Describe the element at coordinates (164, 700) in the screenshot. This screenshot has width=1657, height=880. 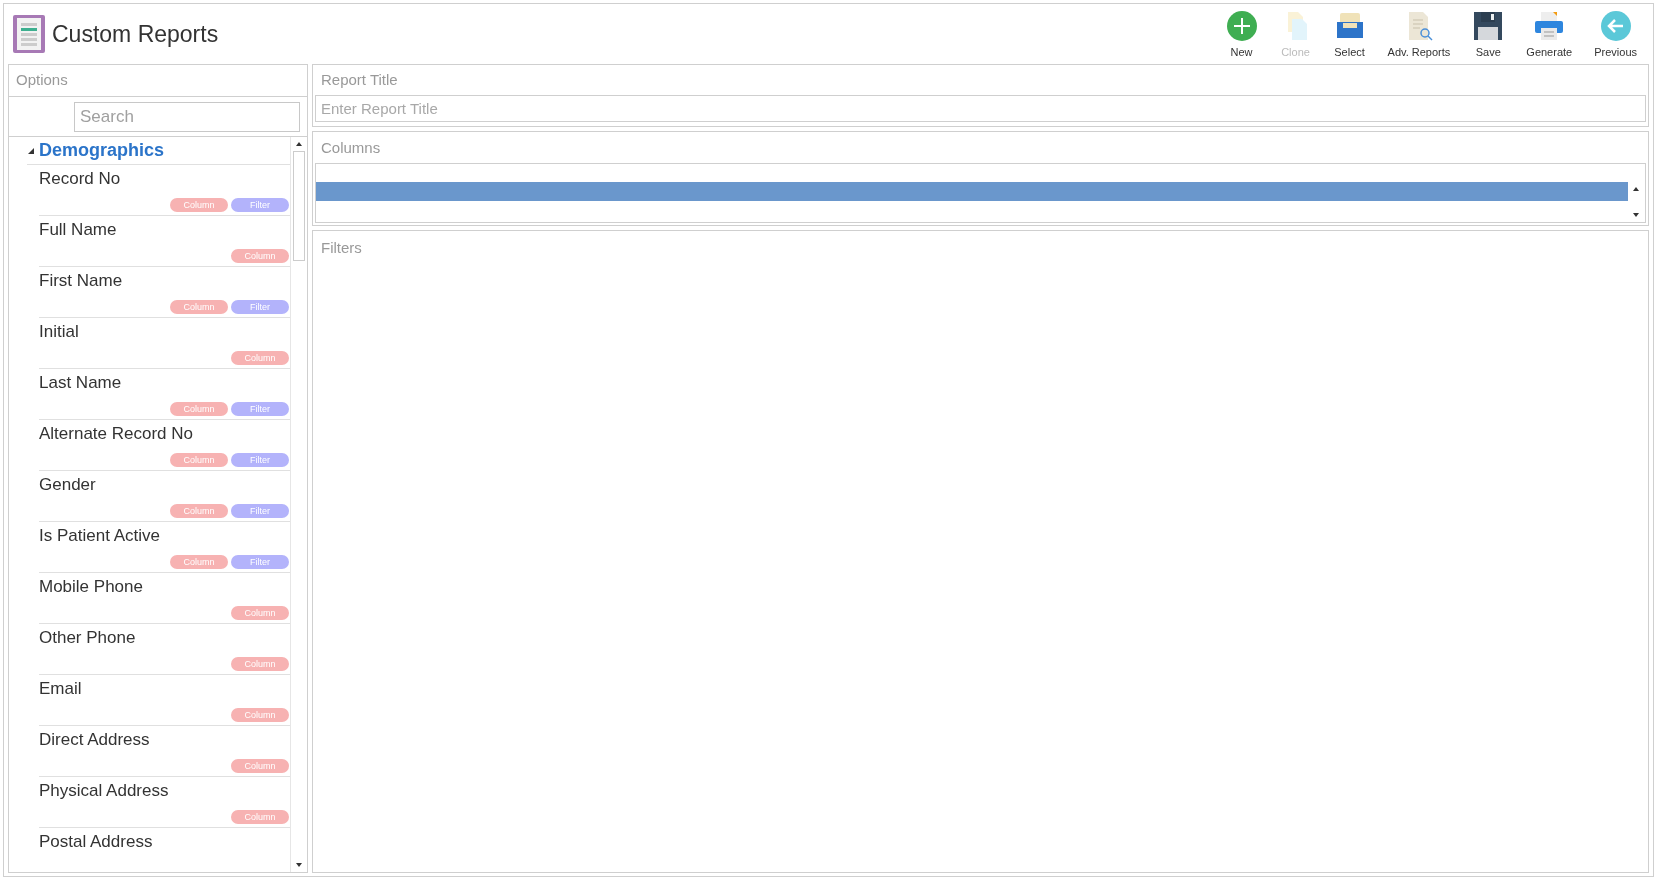
I see `option-row: Email Column` at that location.